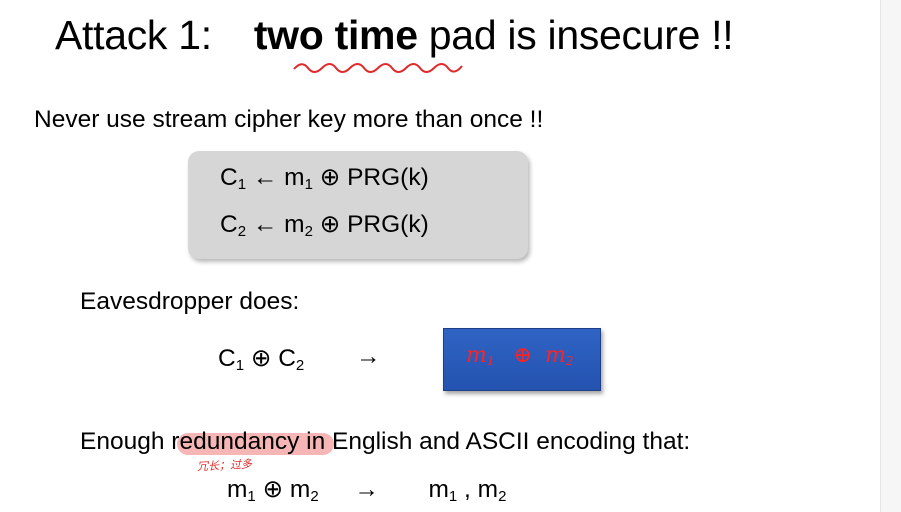  Describe the element at coordinates (261, 359) in the screenshot. I see `ciphertext-xor: C1 ⊕ C2` at that location.